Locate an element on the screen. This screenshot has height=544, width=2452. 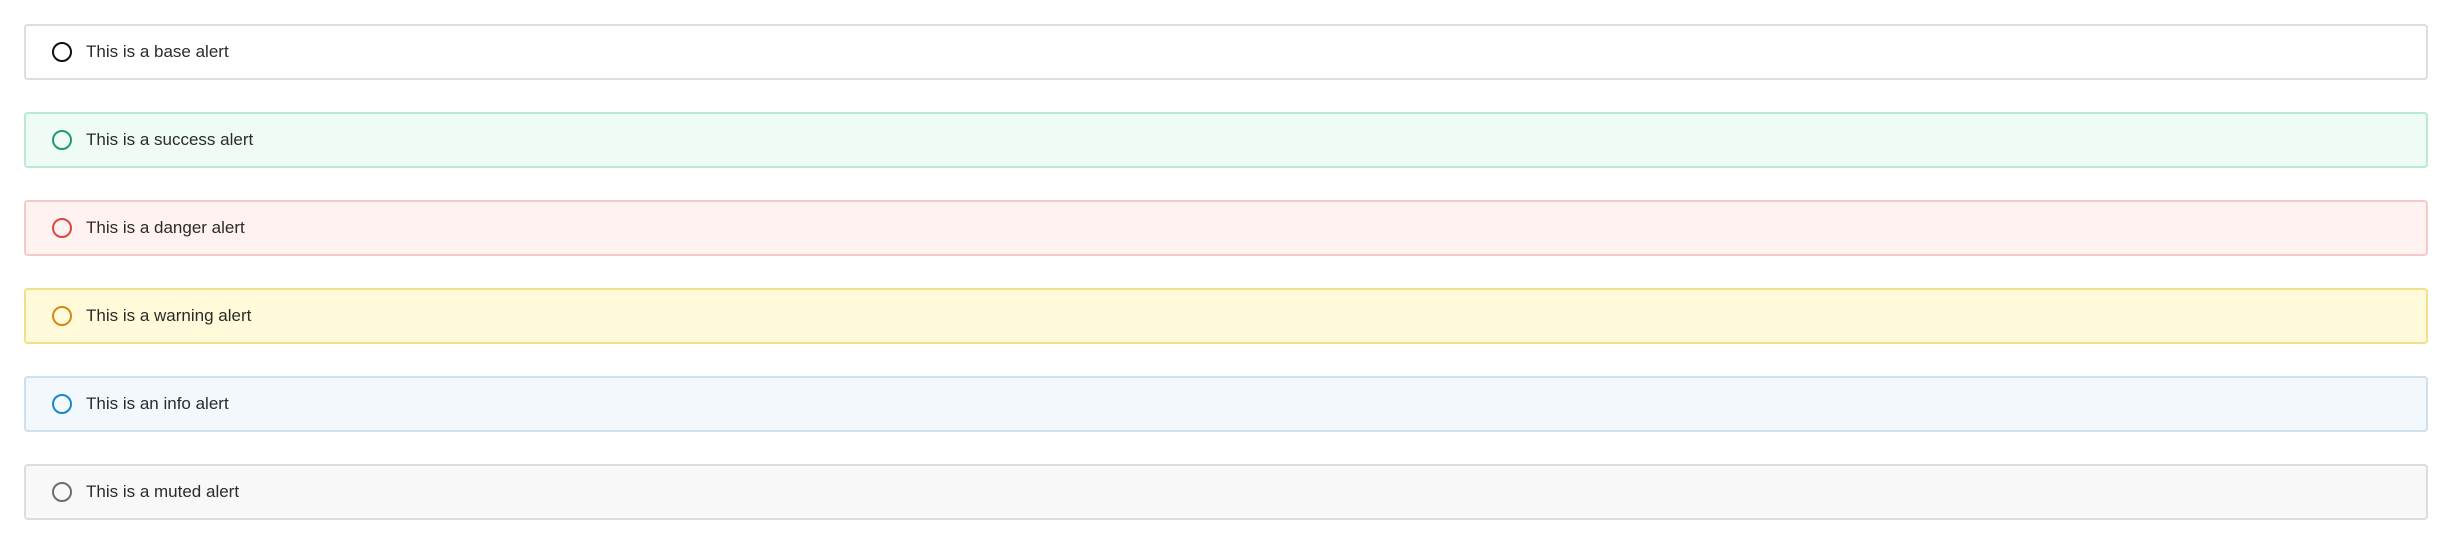
alert-success: This is a success alert is located at coordinates (1226, 140).